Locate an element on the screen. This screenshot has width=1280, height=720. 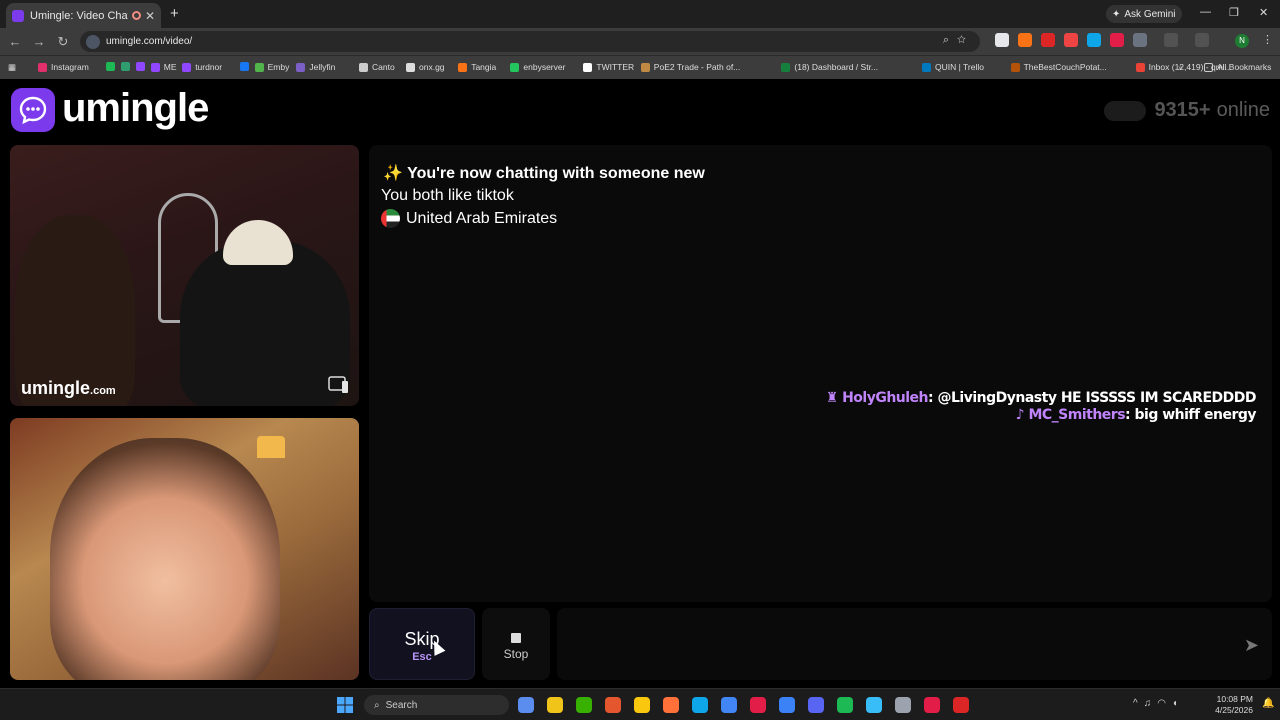
restore-icon: ❐ is located at coordinates (1234, 12).